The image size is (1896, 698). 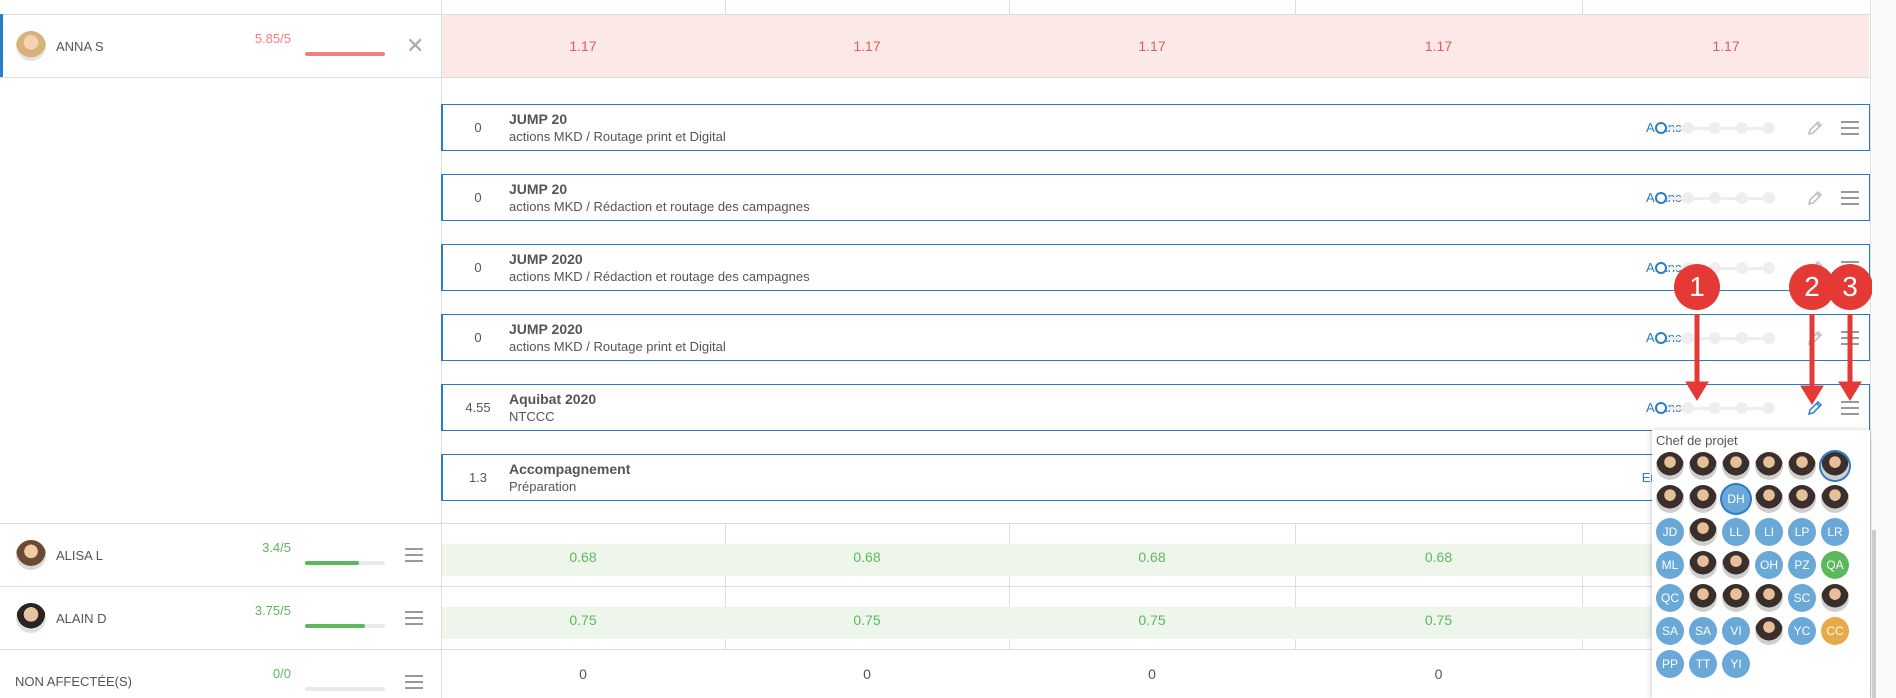 I want to click on annotation-arrows, so click(x=1773, y=359).